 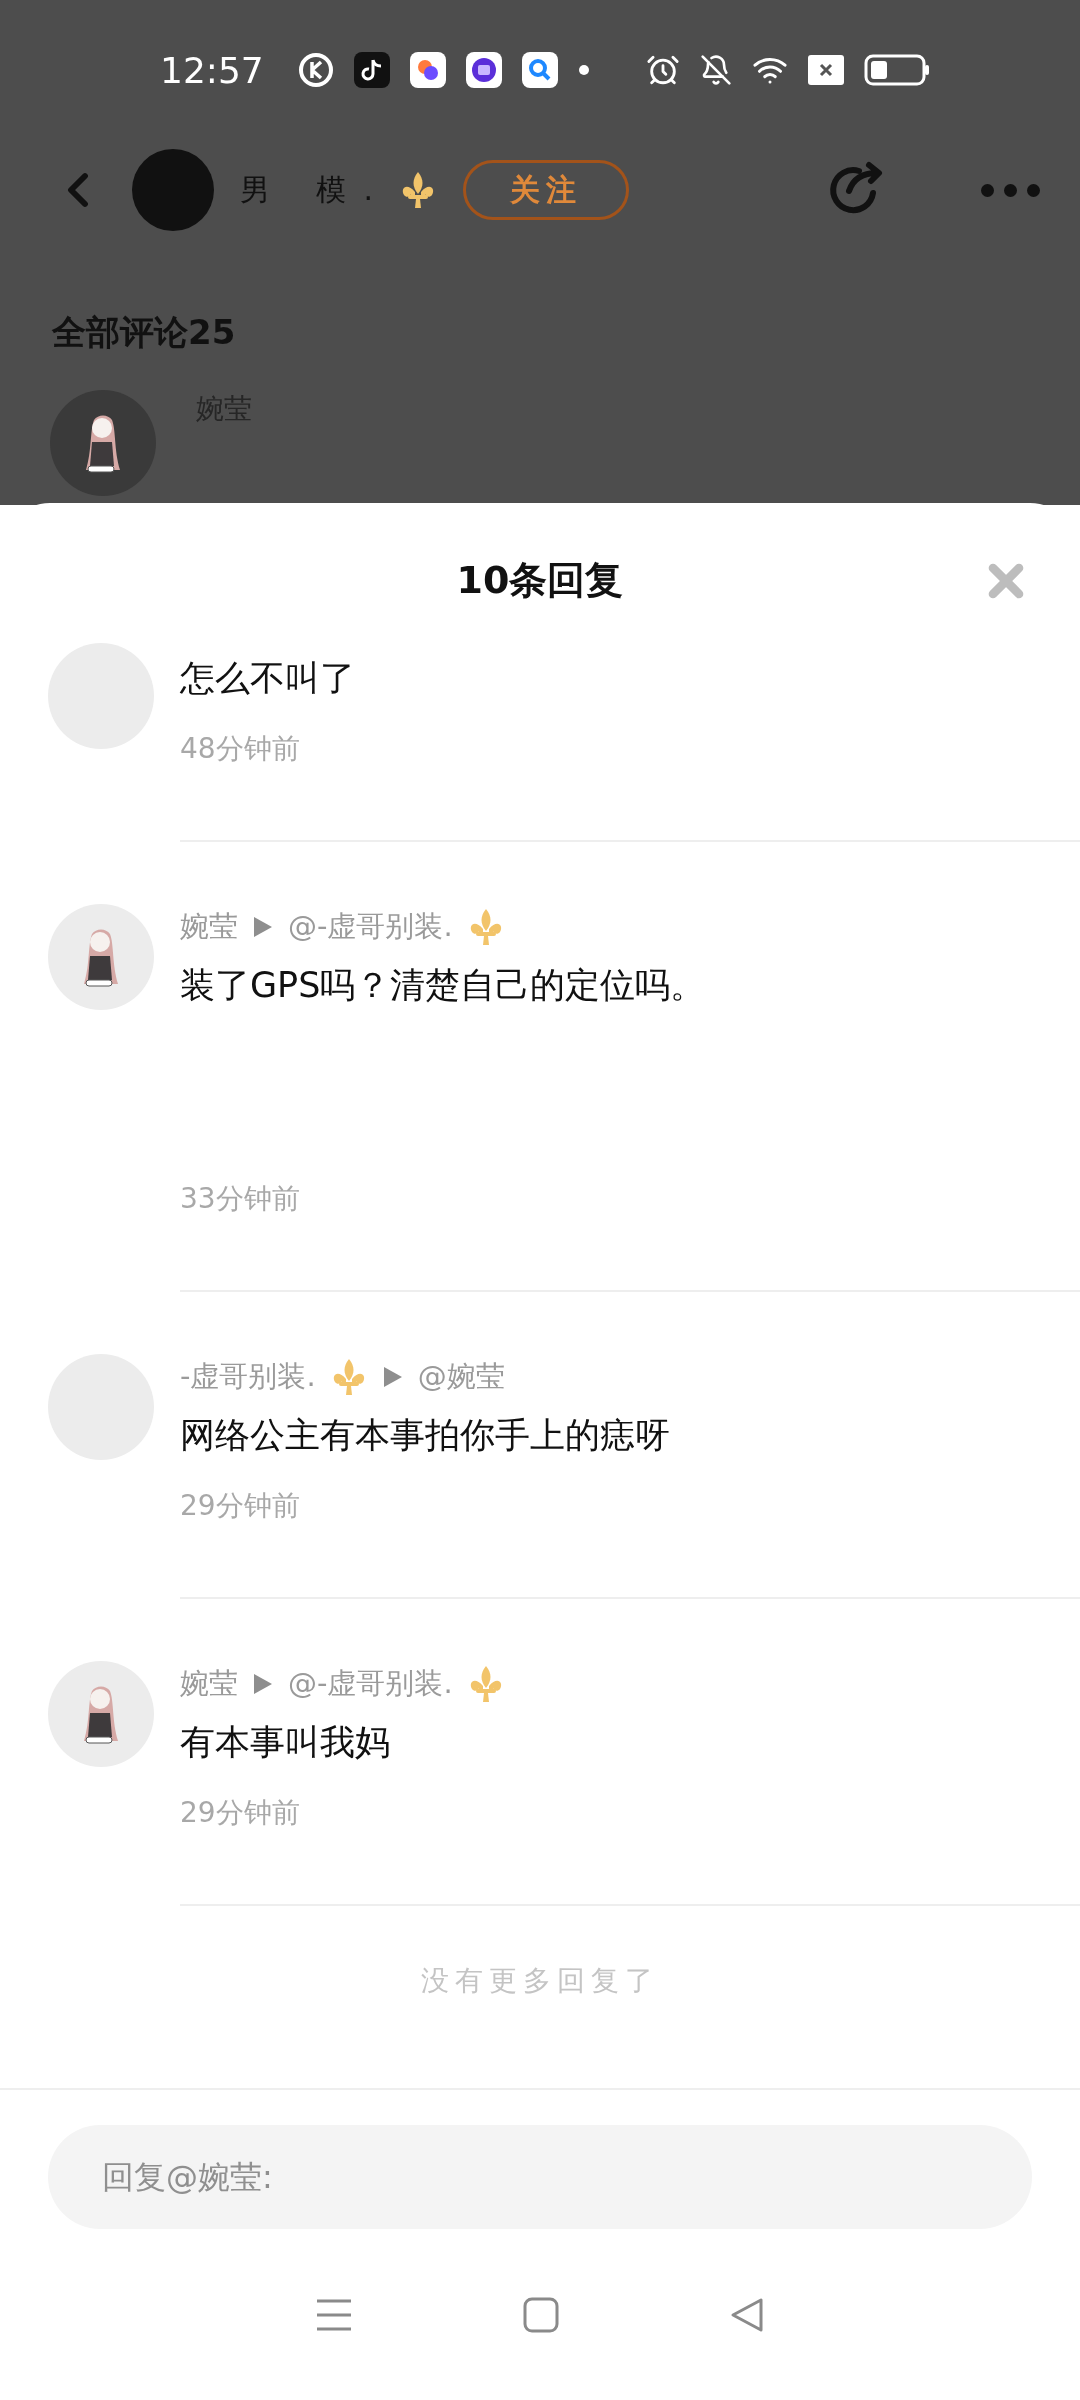 What do you see at coordinates (316, 190) in the screenshot?
I see `author-name: 男 模.` at bounding box center [316, 190].